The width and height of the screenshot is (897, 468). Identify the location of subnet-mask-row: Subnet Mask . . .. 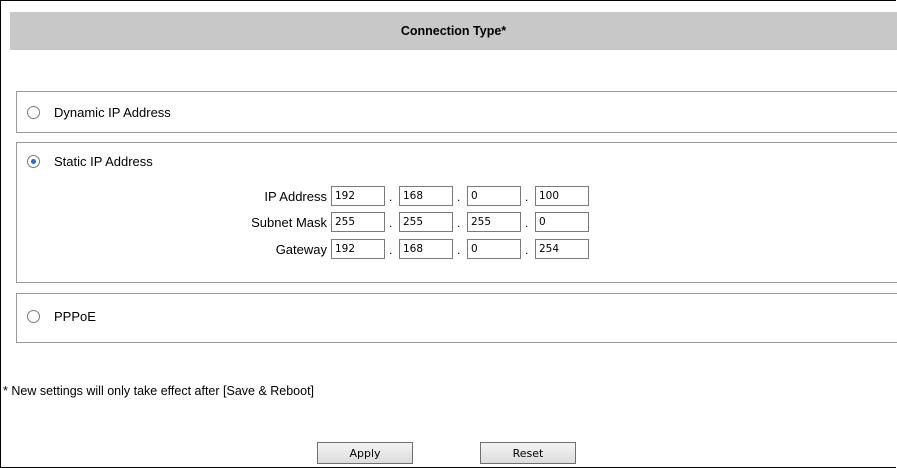
(317, 223).